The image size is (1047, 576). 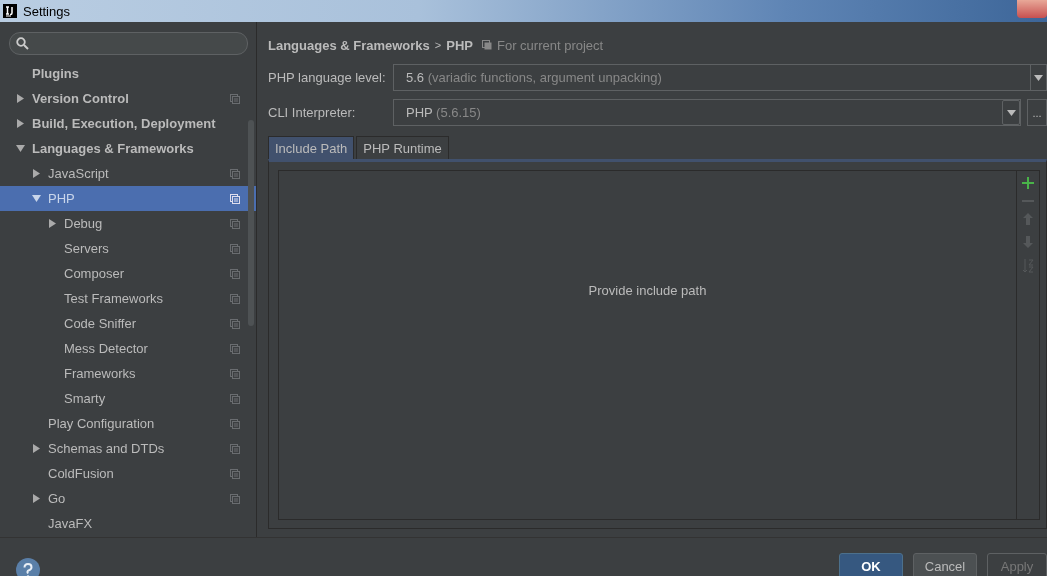 What do you see at coordinates (71, 523) in the screenshot?
I see `tree-item-label: JavaFX` at bounding box center [71, 523].